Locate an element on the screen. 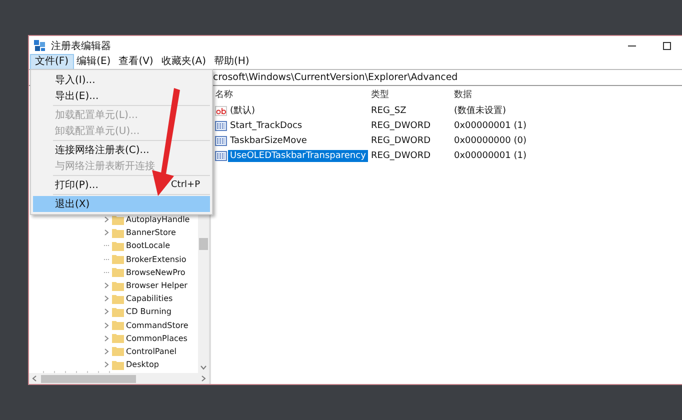 The height and width of the screenshot is (420, 682). maximize-icon is located at coordinates (667, 45).